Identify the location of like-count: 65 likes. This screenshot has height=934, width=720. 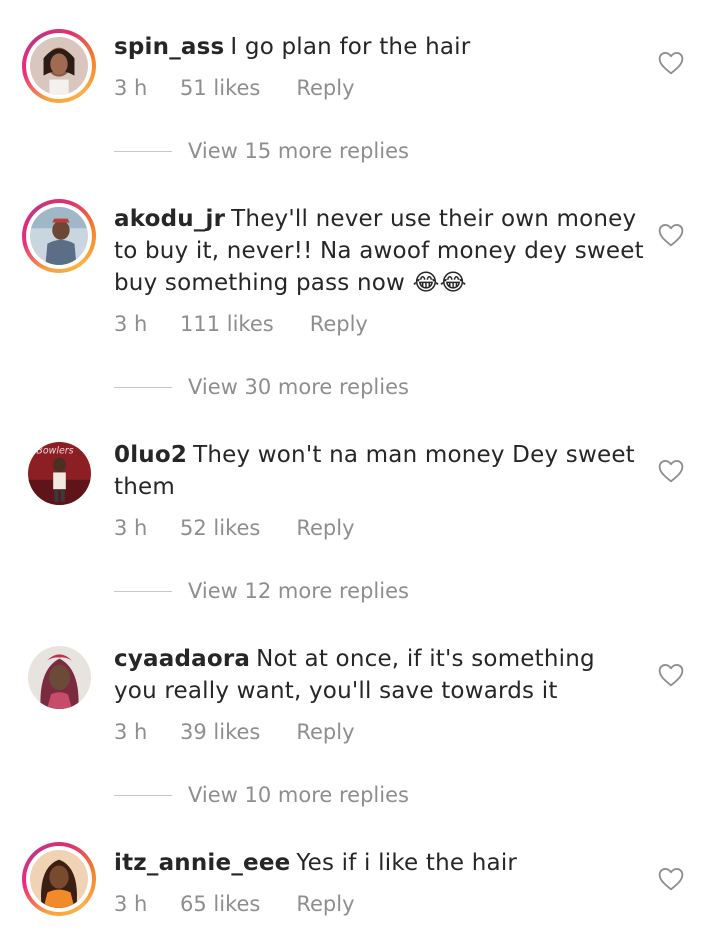
(220, 904).